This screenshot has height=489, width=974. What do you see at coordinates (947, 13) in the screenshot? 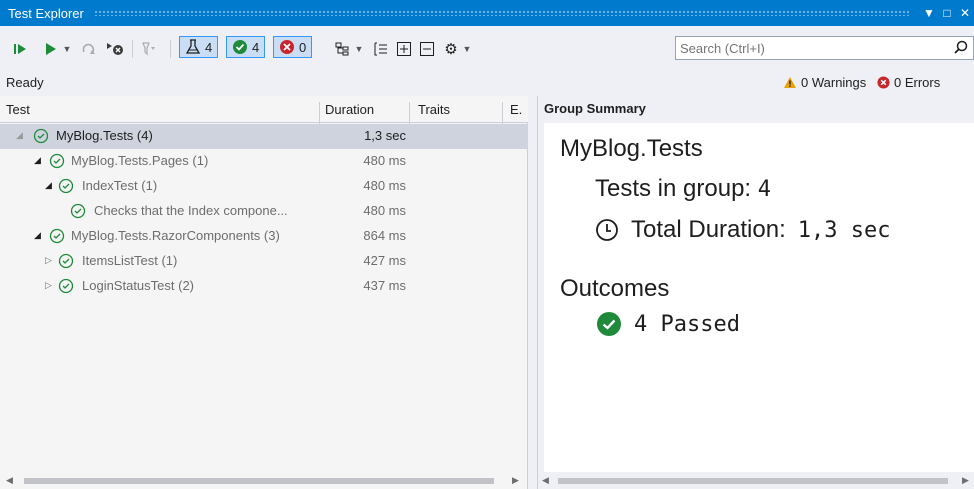
I see `maximize-button: □` at bounding box center [947, 13].